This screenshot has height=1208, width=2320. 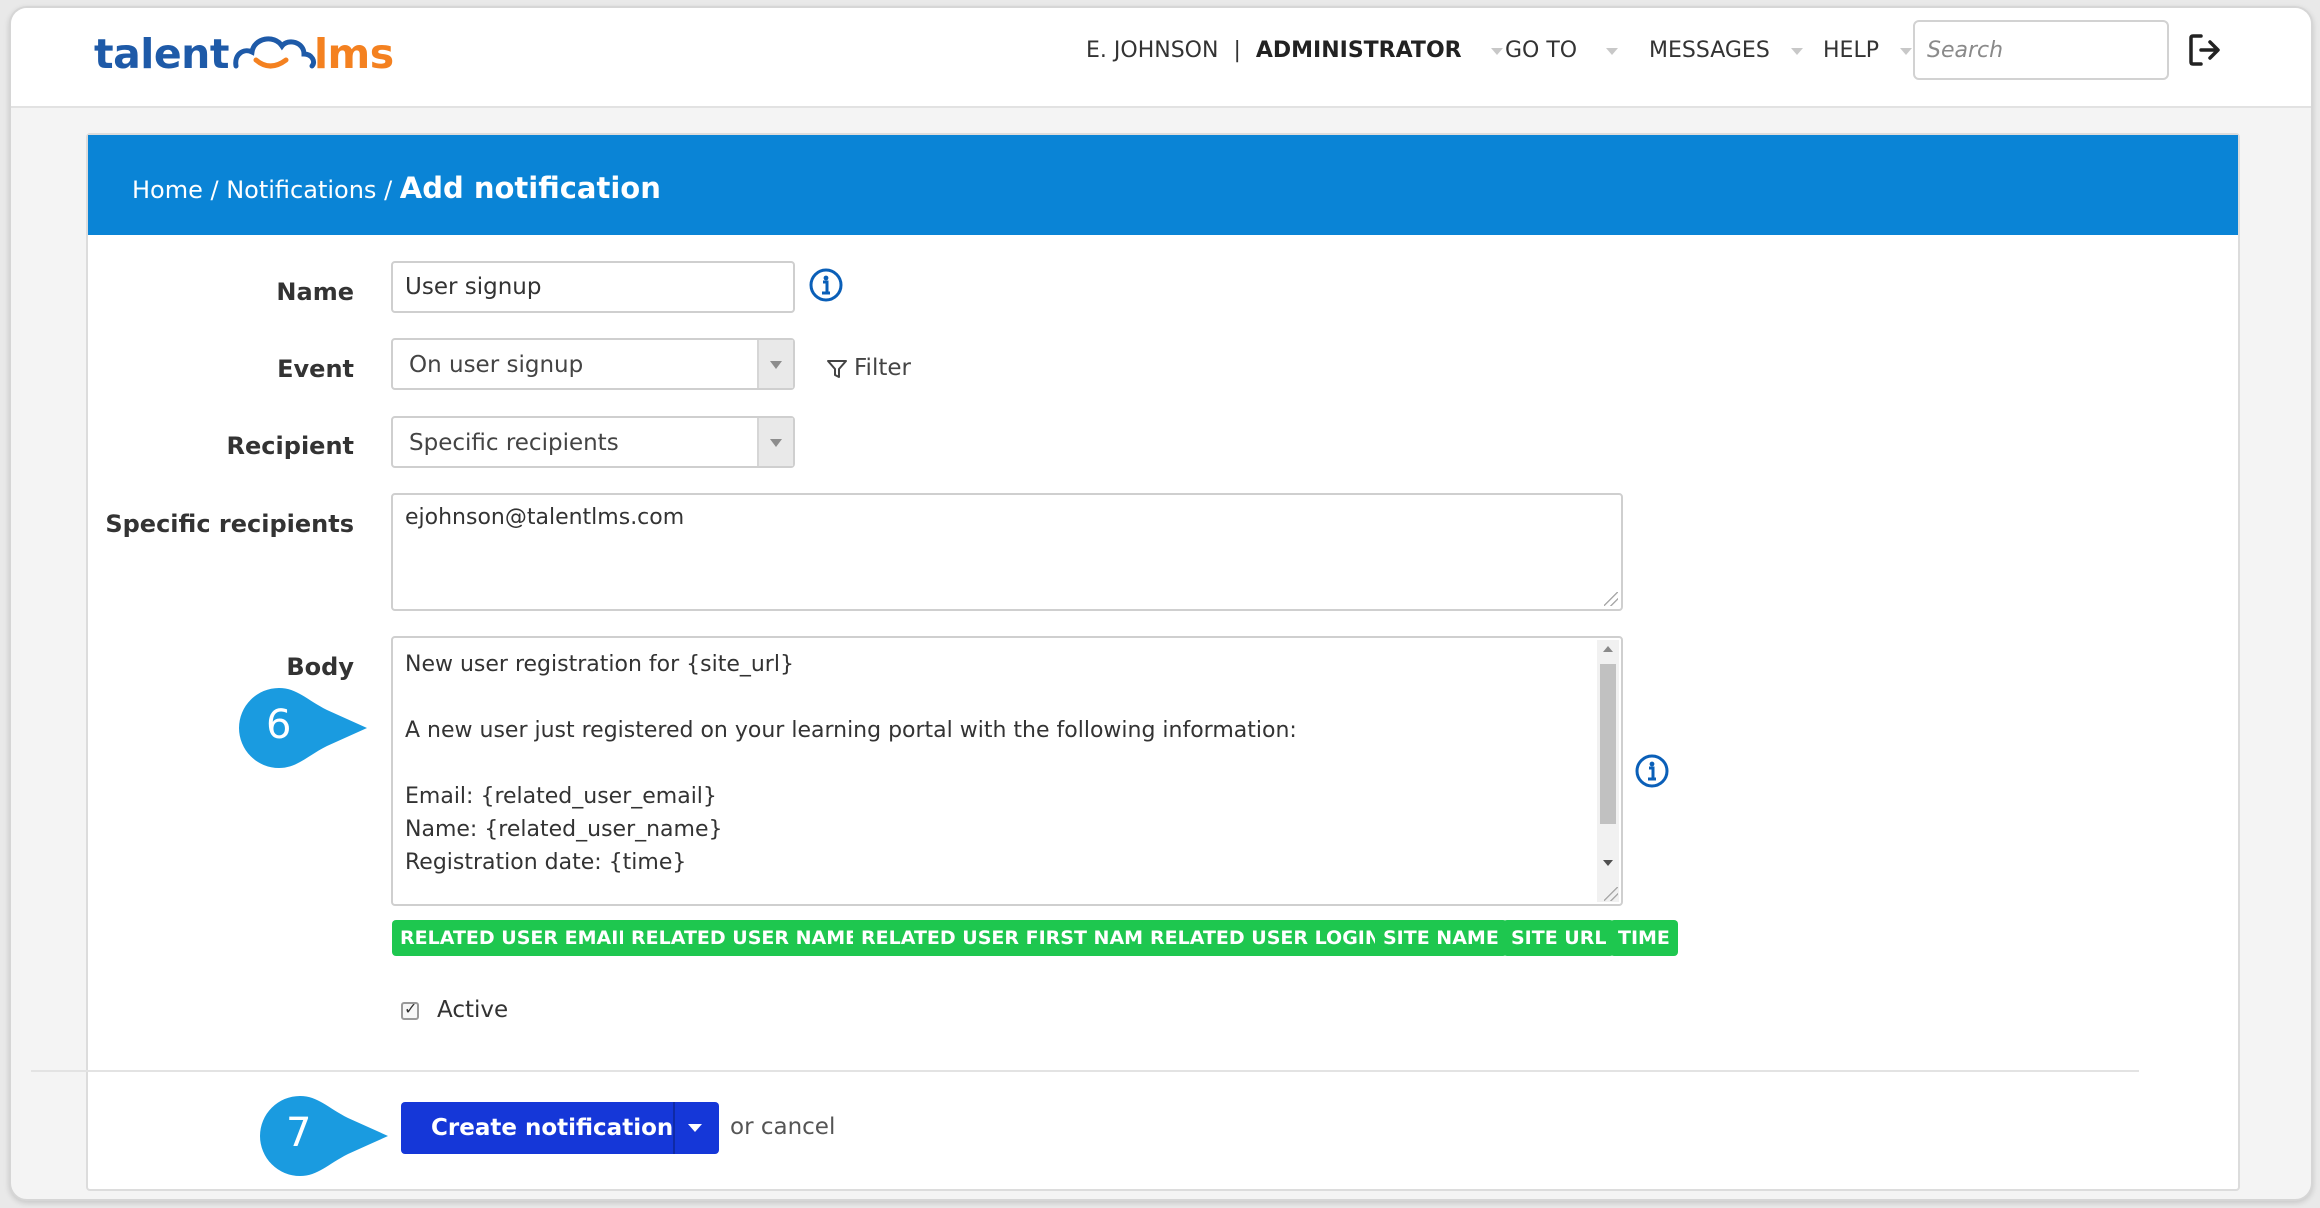 What do you see at coordinates (301, 190) in the screenshot?
I see `breadcrumb-notifications: Notifications` at bounding box center [301, 190].